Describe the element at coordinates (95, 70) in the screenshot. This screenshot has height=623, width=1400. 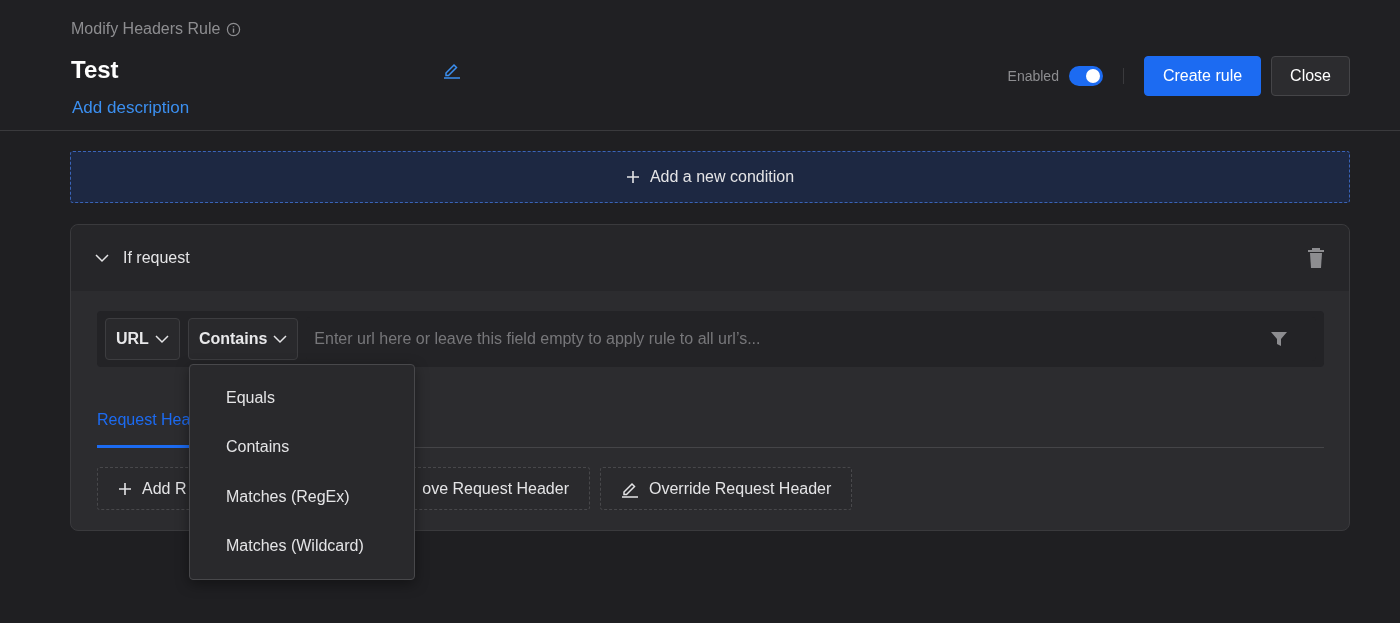
I see `rule-name: Test` at that location.